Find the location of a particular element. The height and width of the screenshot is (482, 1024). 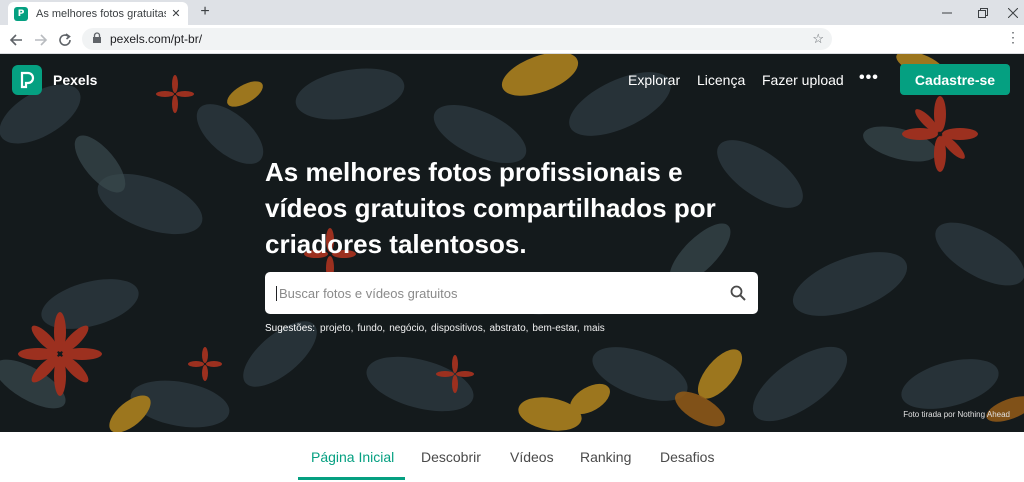

back-arrow-icon is located at coordinates (16, 40).